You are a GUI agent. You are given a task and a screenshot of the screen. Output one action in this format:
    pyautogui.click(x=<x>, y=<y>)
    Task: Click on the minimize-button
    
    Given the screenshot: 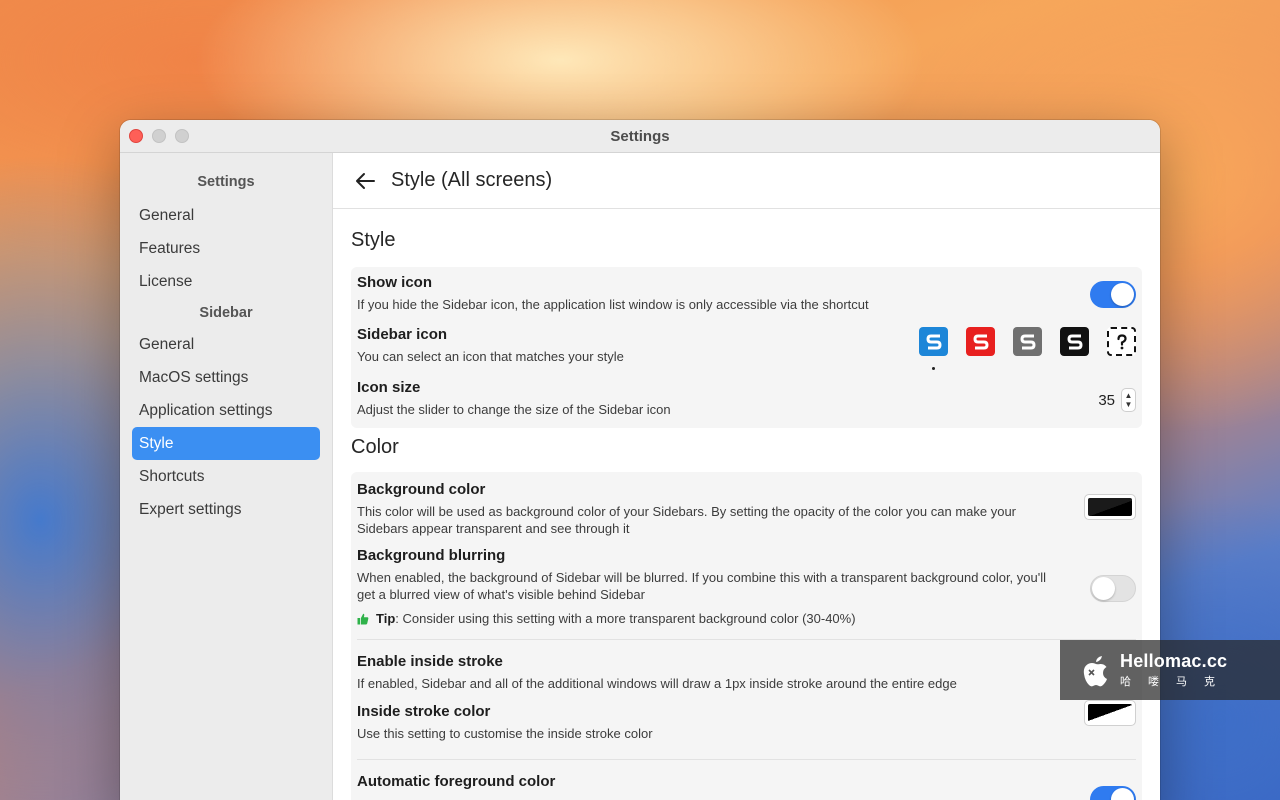 What is the action you would take?
    pyautogui.click(x=159, y=136)
    